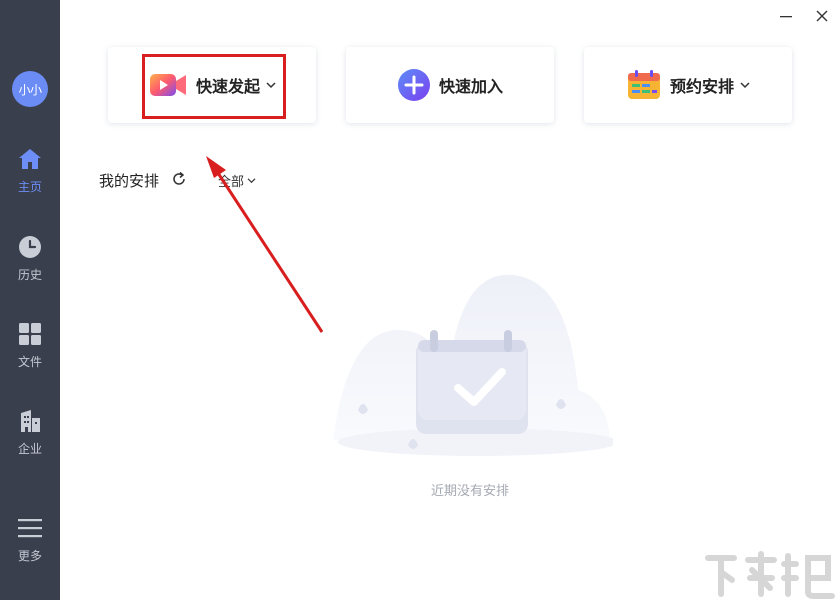 The image size is (840, 600). I want to click on sidebar-item-files: 文件, so click(30, 356).